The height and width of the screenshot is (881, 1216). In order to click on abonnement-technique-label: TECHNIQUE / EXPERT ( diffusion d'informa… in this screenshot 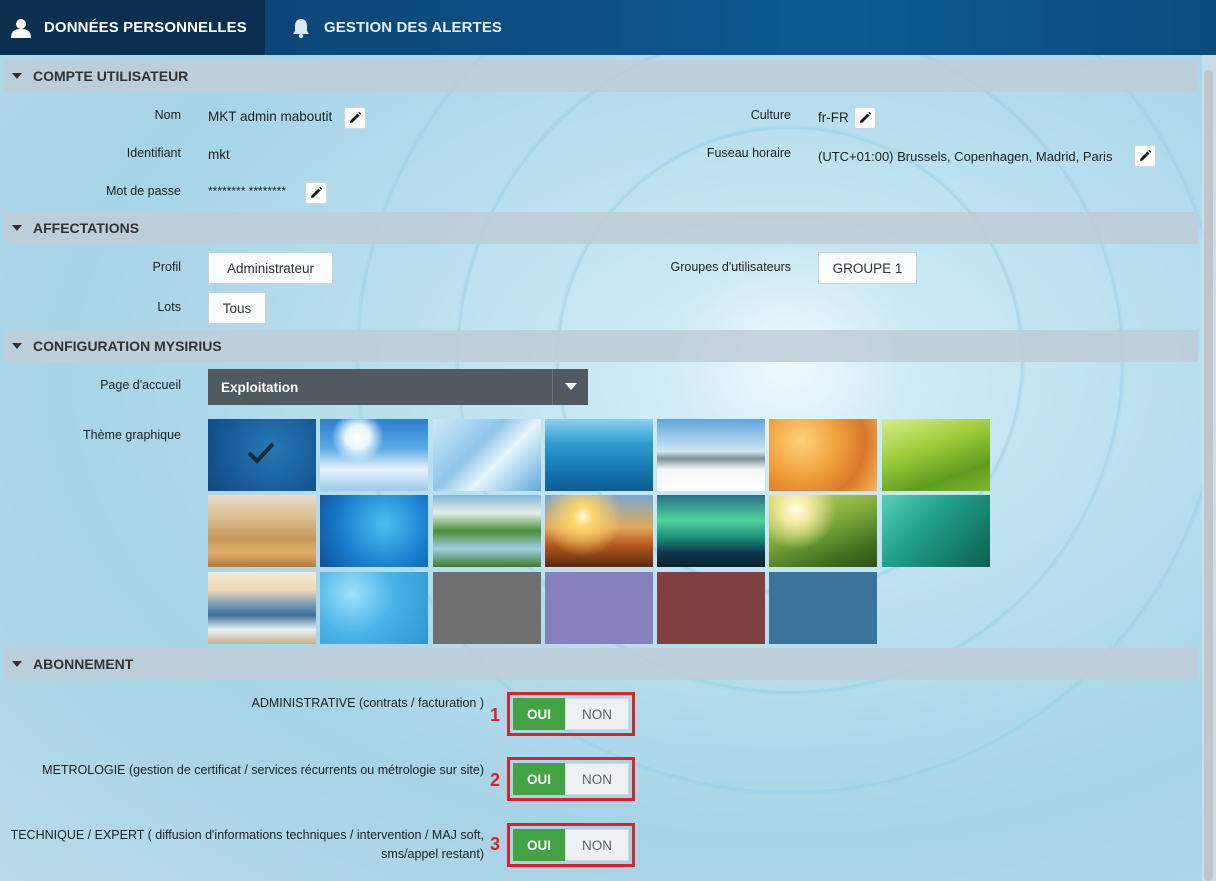, I will do `click(242, 845)`.